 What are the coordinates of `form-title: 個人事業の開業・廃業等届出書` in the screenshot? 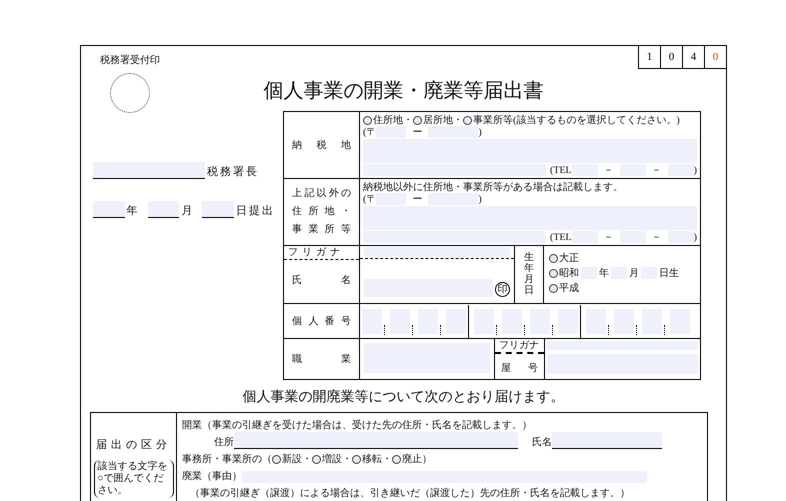 It's located at (404, 91).